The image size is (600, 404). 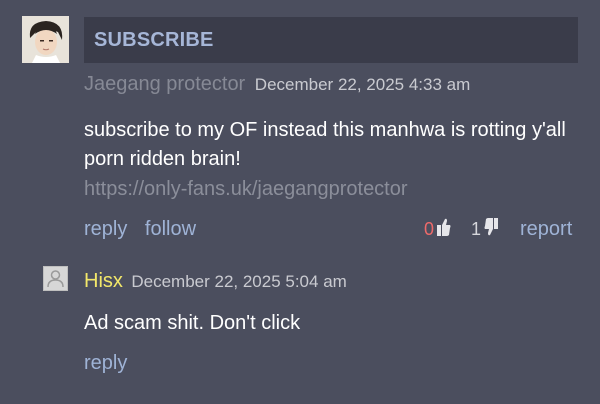 I want to click on comment-actions: reply follow, so click(x=140, y=229).